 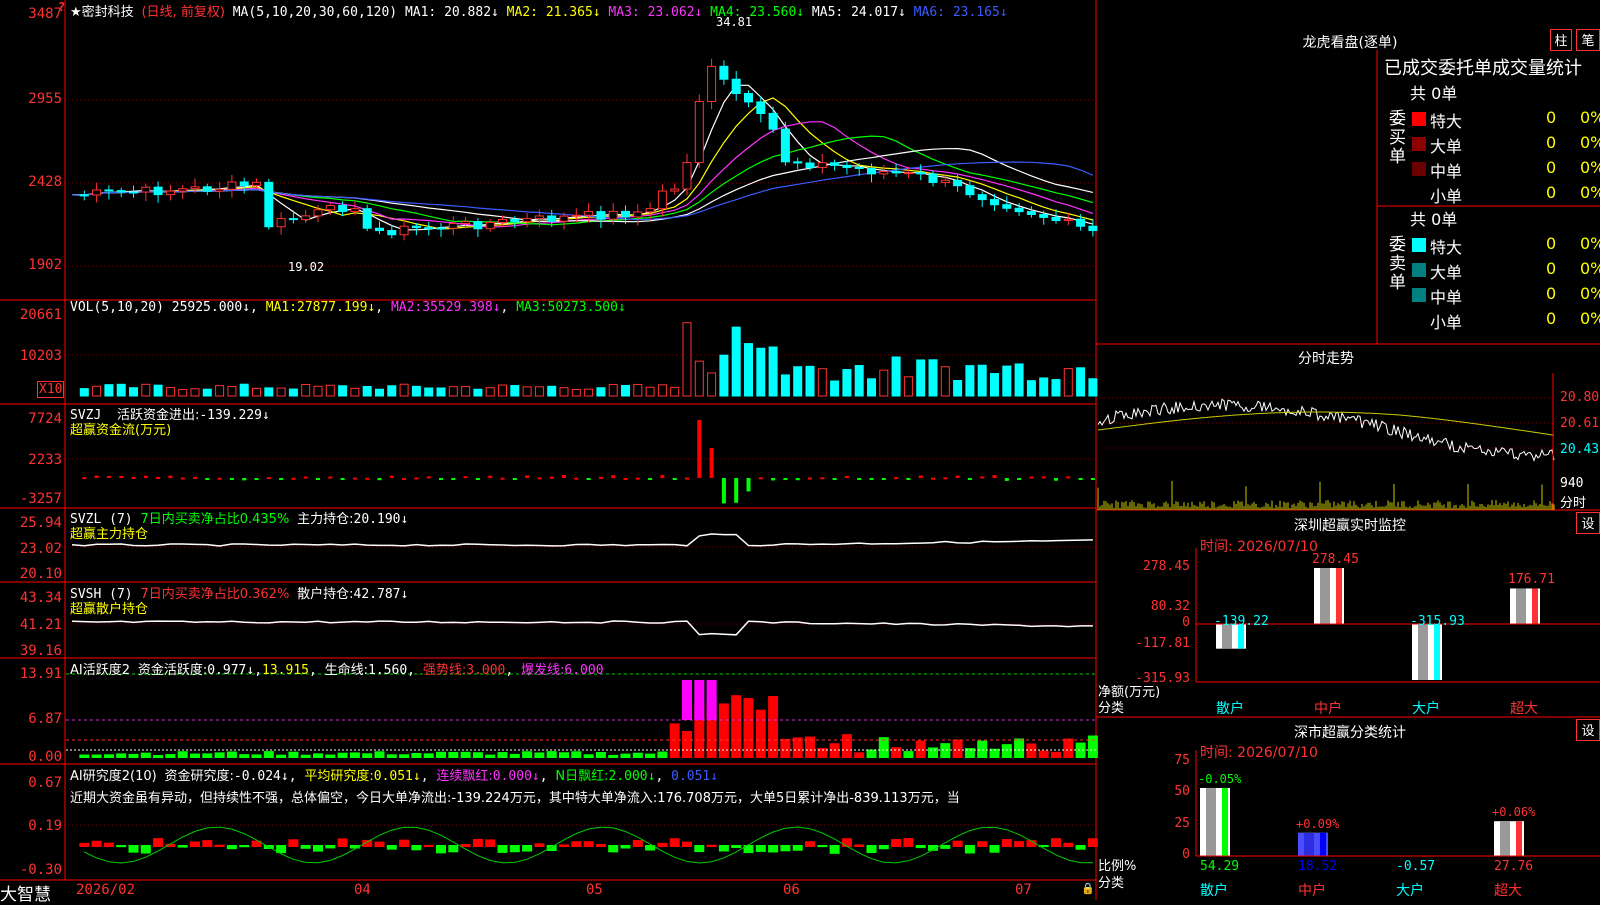 I want to click on stock-name: ★密封科技, so click(x=102, y=12).